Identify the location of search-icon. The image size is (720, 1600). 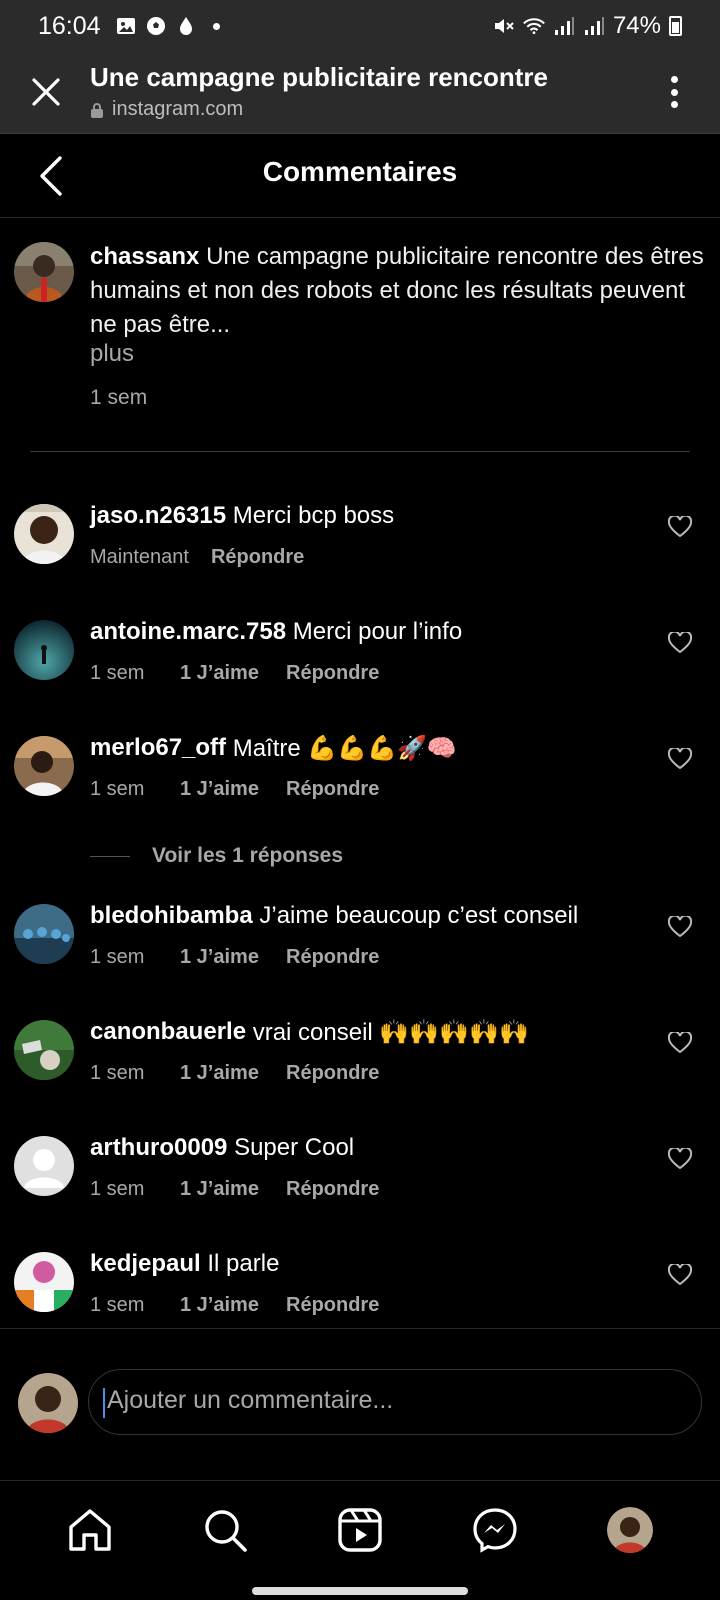
(226, 1531).